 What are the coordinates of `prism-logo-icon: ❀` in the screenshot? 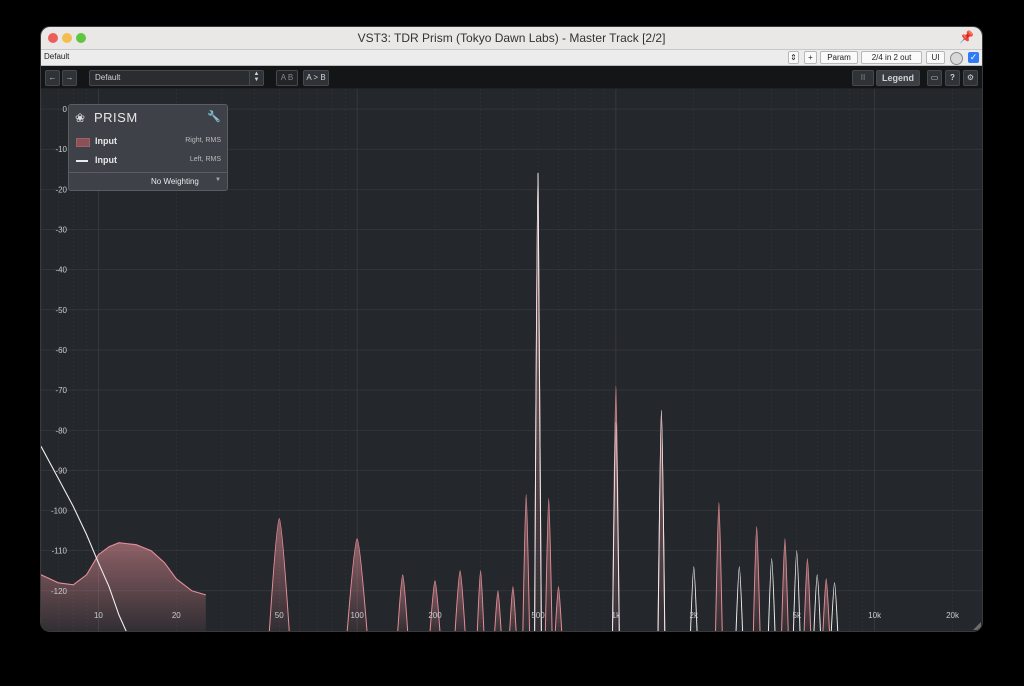 It's located at (80, 118).